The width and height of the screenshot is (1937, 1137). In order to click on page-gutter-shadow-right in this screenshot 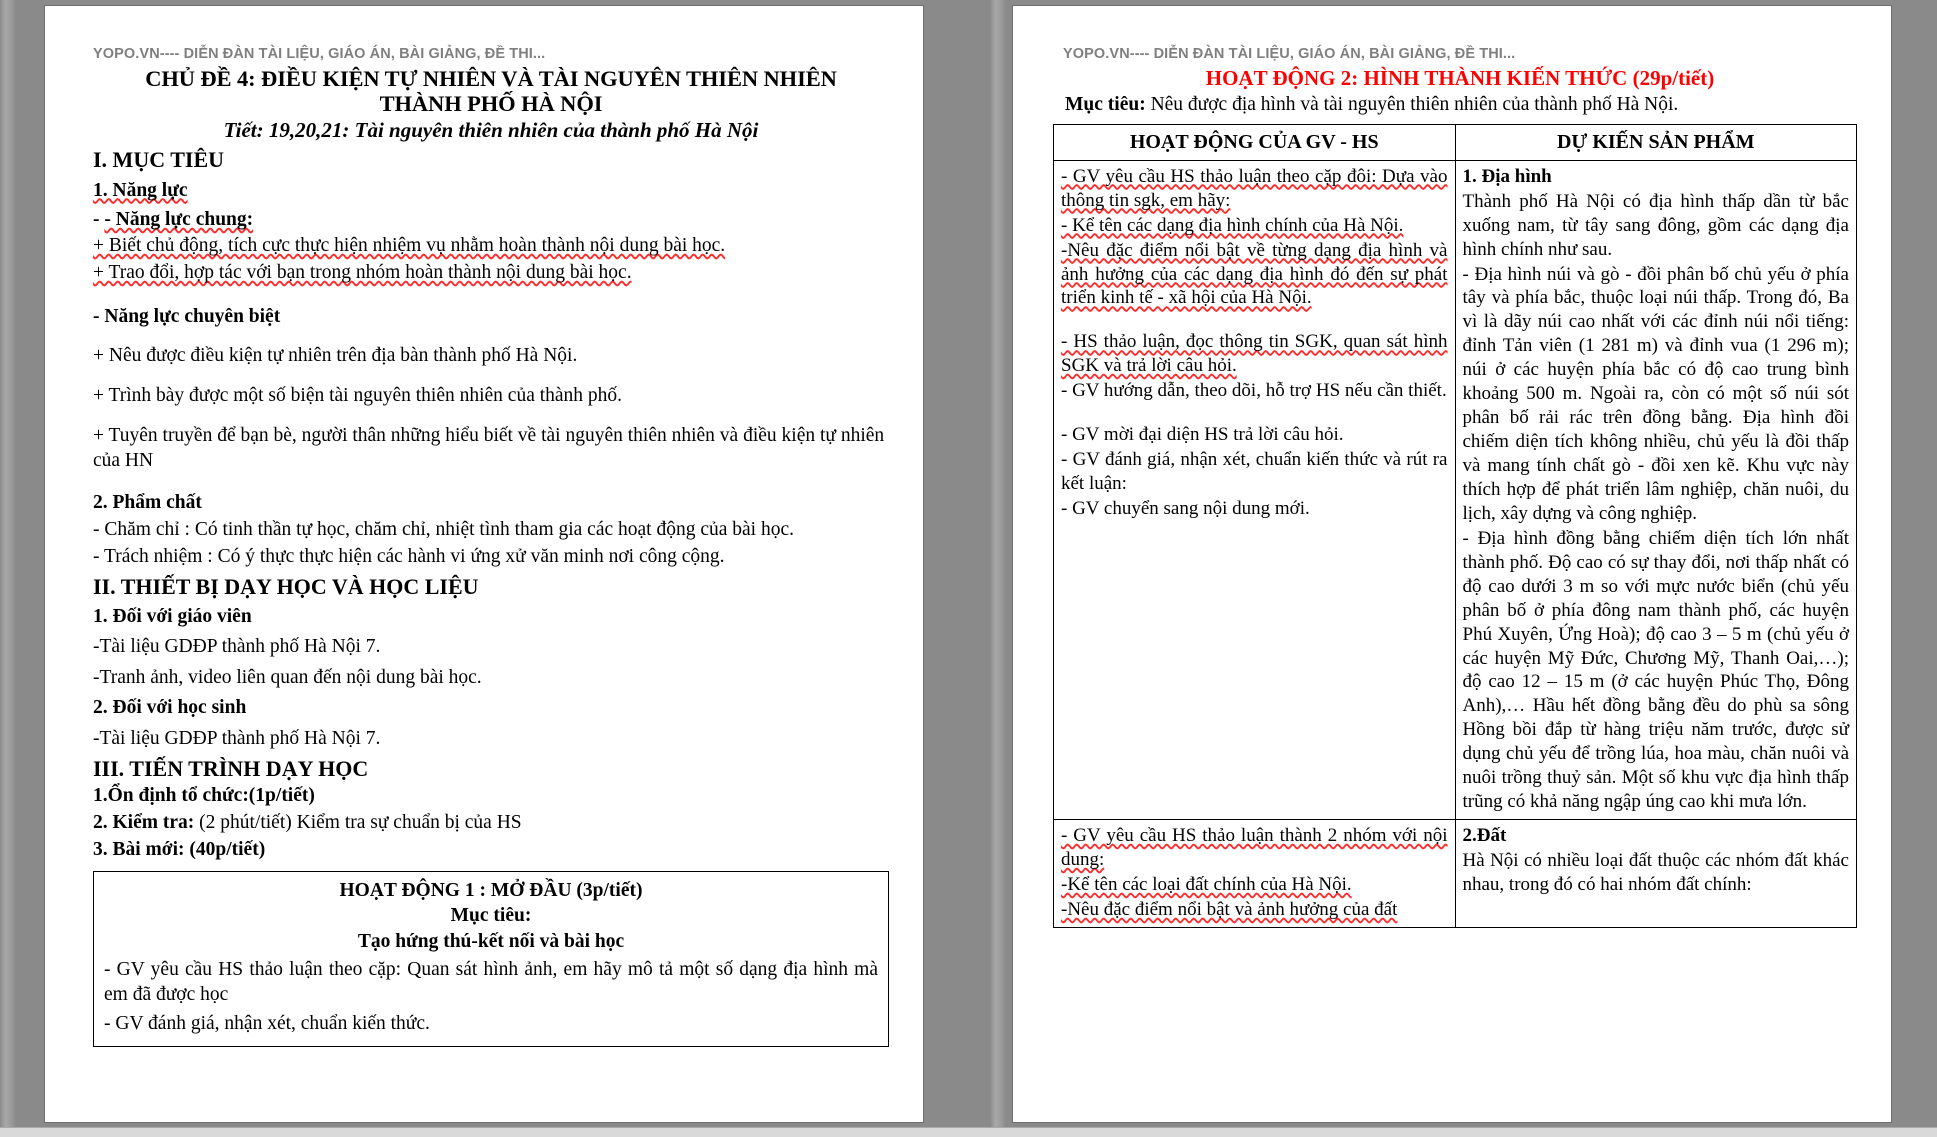, I will do `click(998, 568)`.